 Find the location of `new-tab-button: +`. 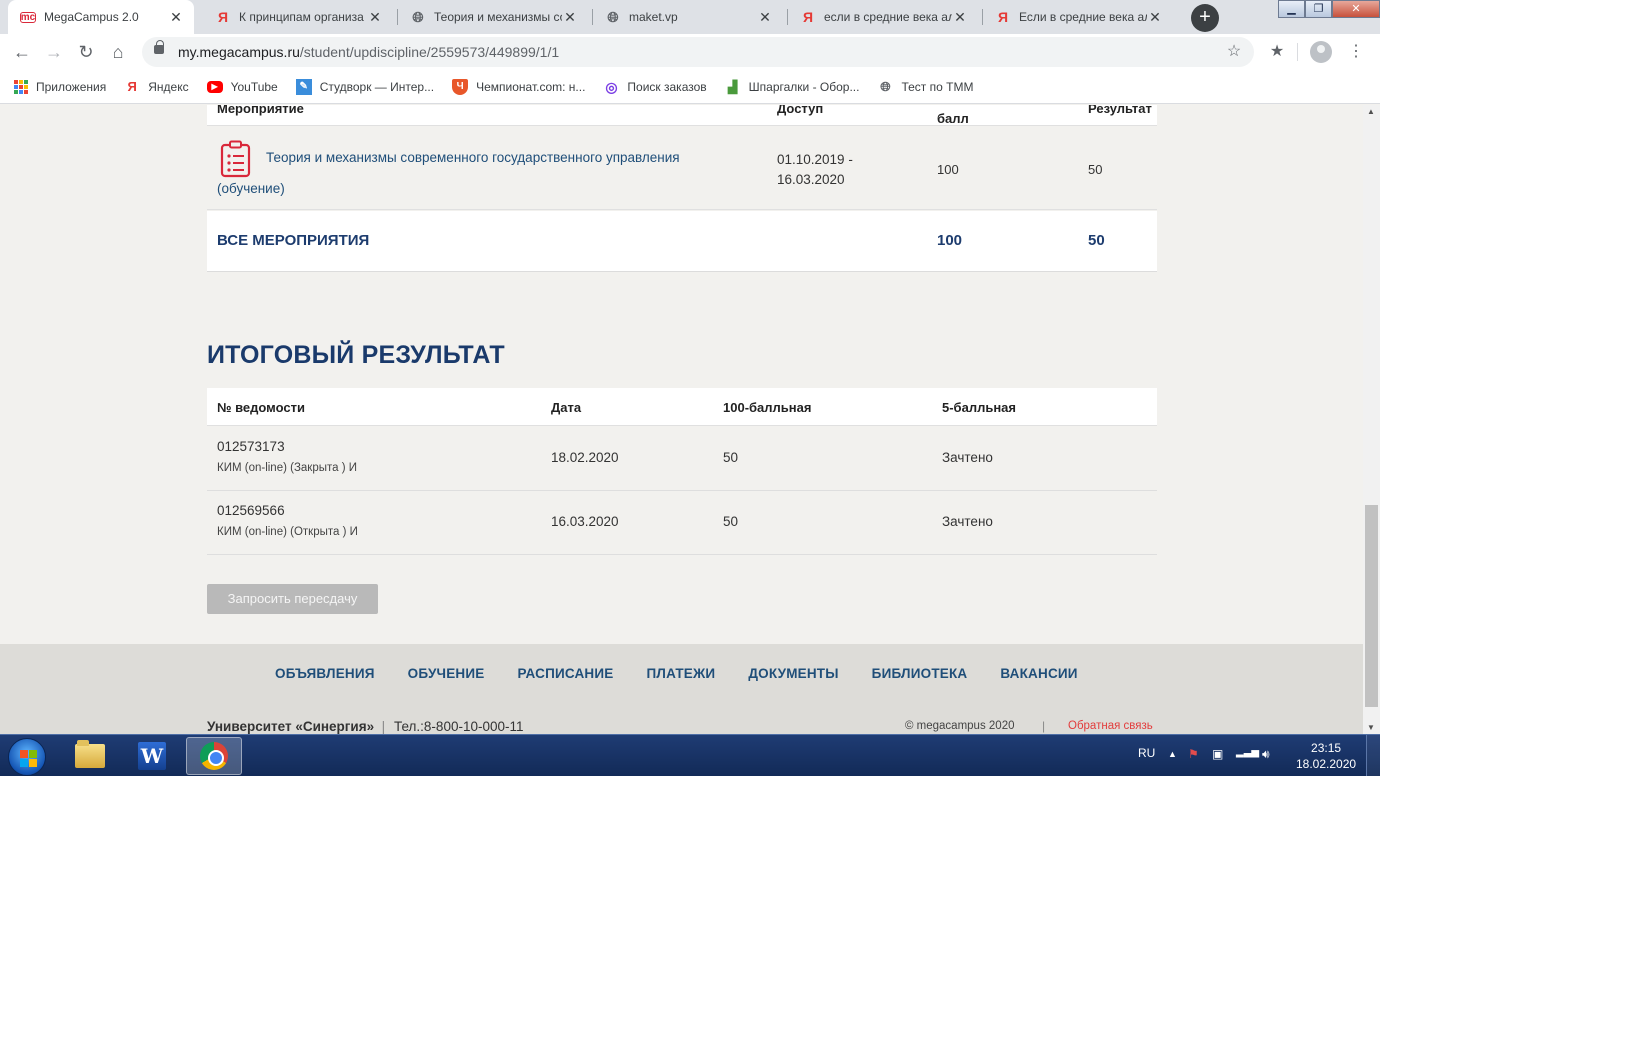

new-tab-button: + is located at coordinates (1205, 18).